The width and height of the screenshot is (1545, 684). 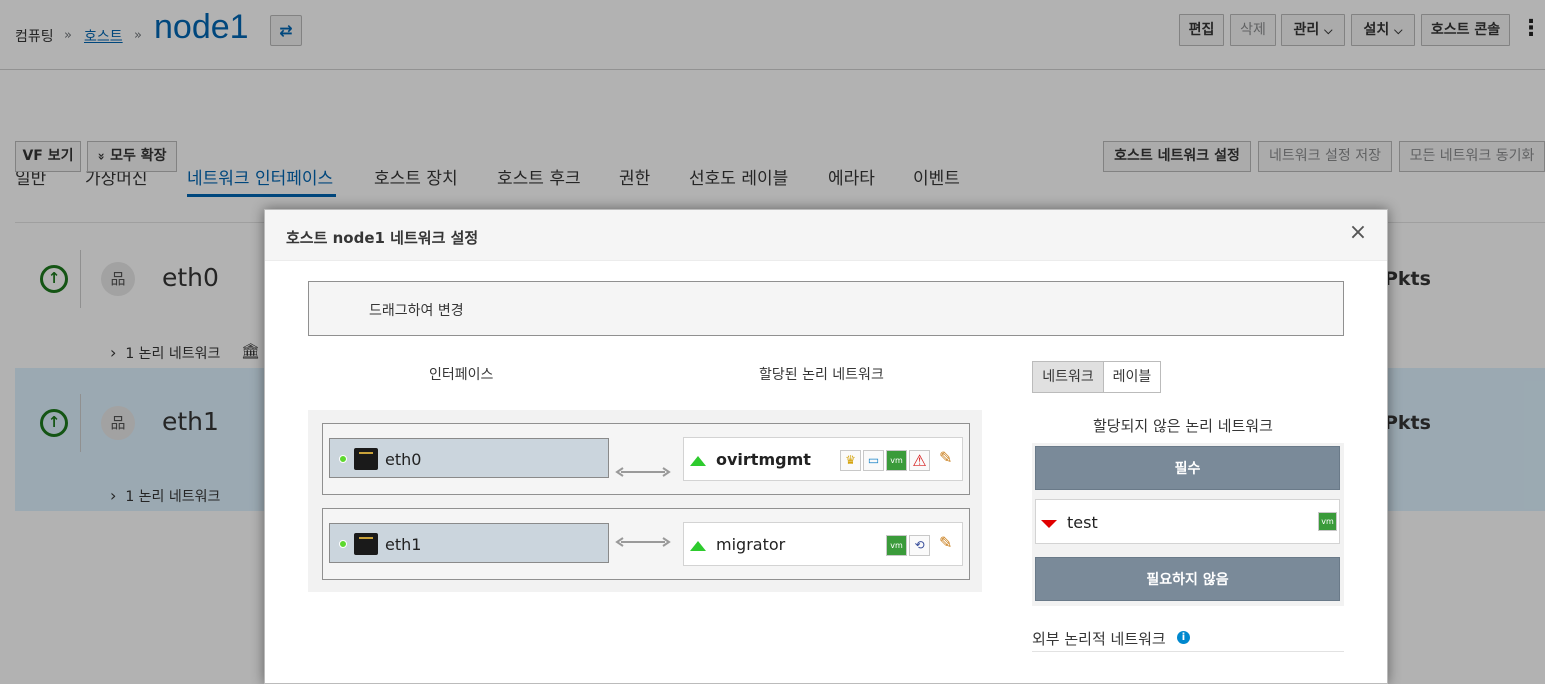 What do you see at coordinates (1049, 524) in the screenshot?
I see `status-down-icon` at bounding box center [1049, 524].